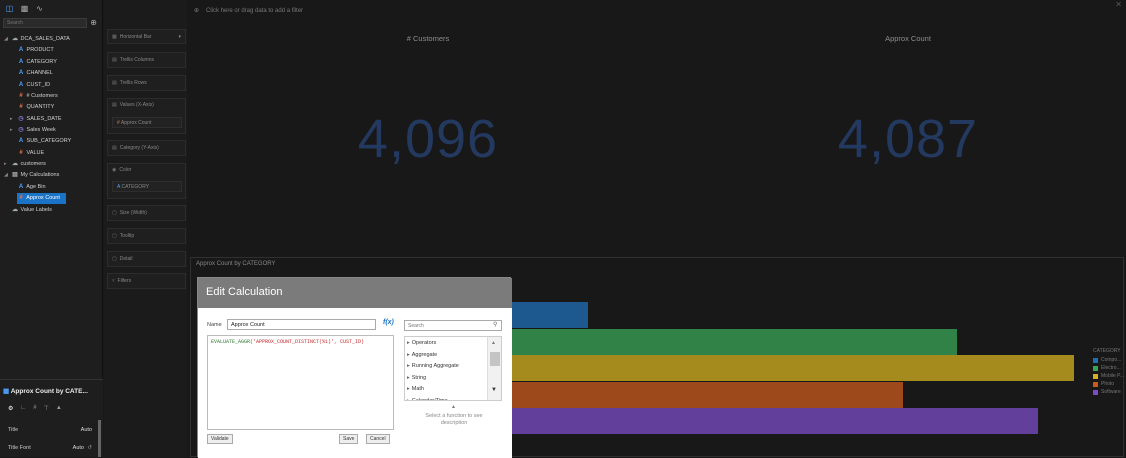  Describe the element at coordinates (232, 342) in the screenshot. I see `expression-function: EVALUATE_AGGR(` at that location.